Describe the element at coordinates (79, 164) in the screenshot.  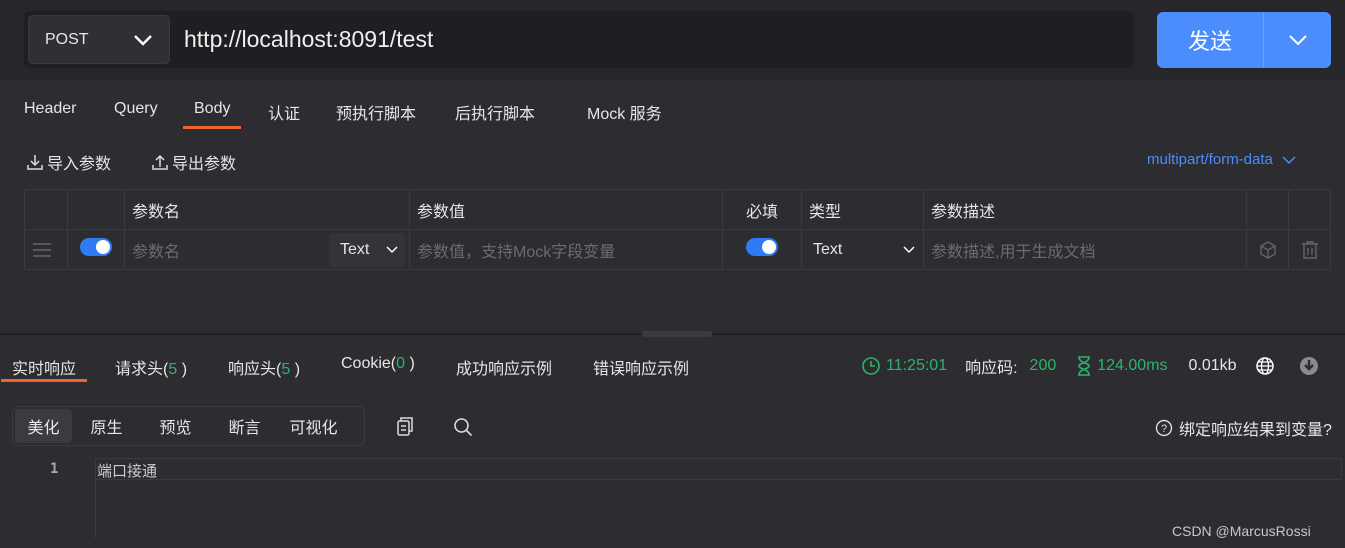
I see `import-label: 导入参数` at that location.